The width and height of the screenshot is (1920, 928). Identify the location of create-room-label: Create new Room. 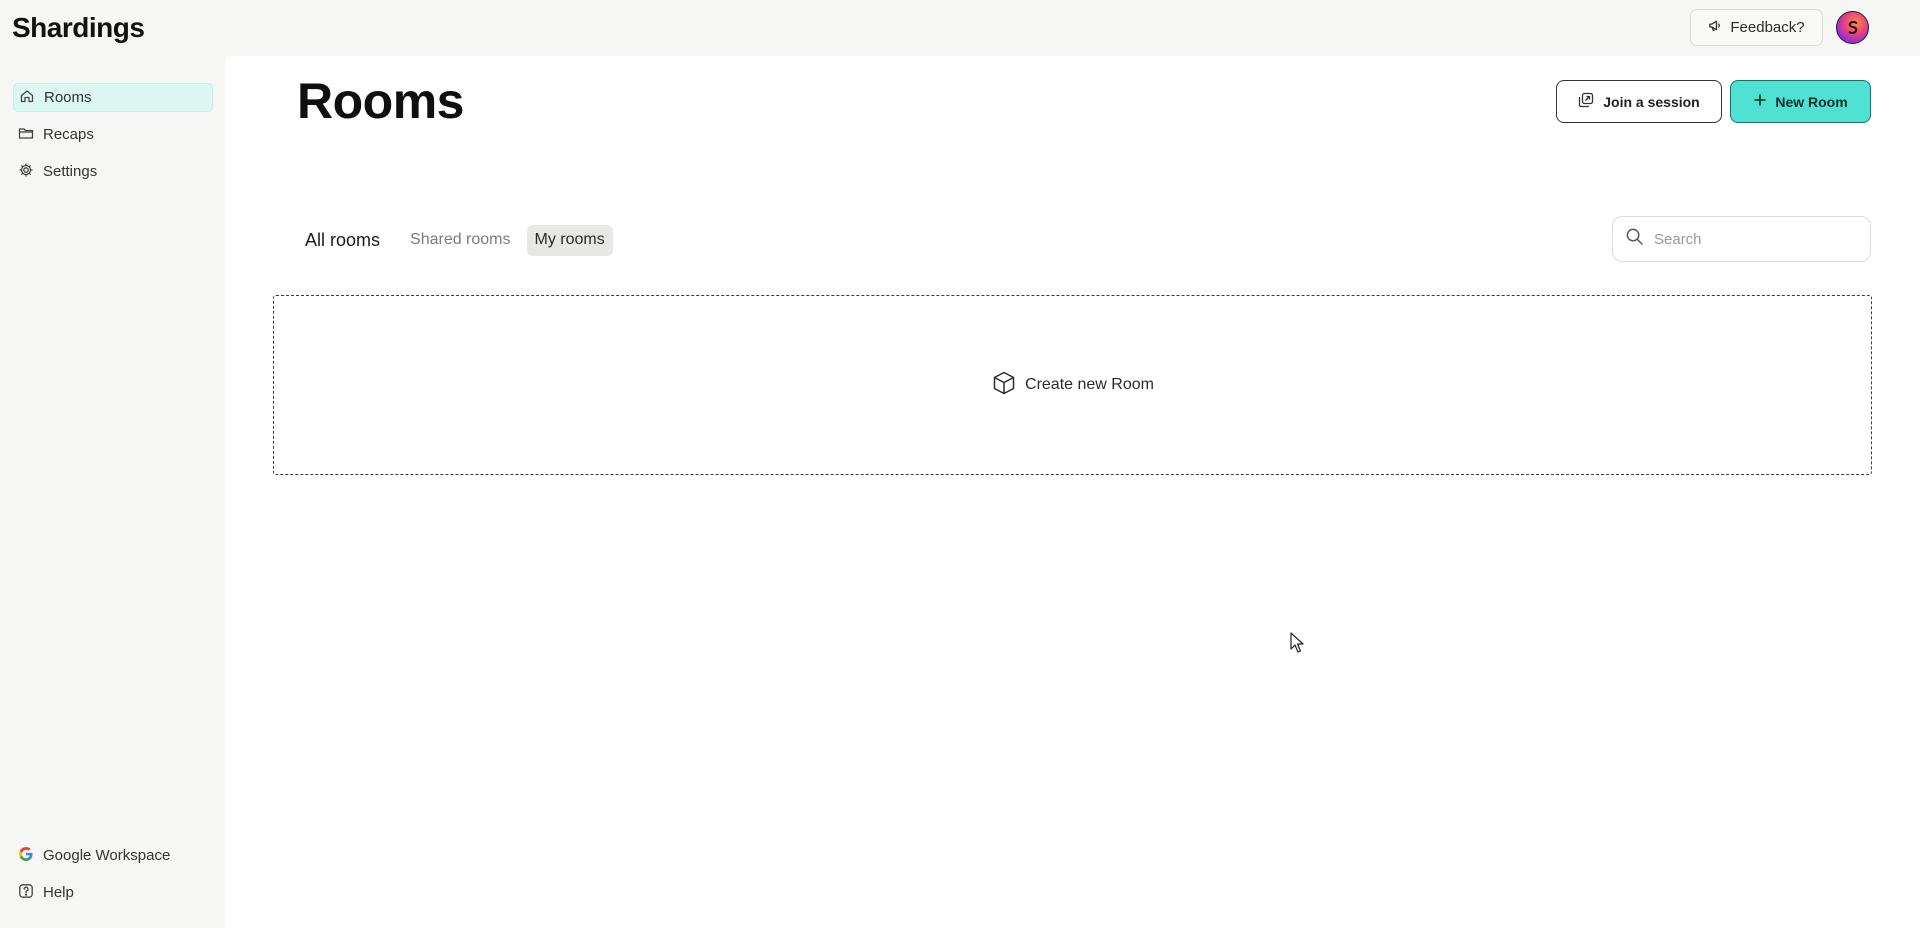
(1089, 384).